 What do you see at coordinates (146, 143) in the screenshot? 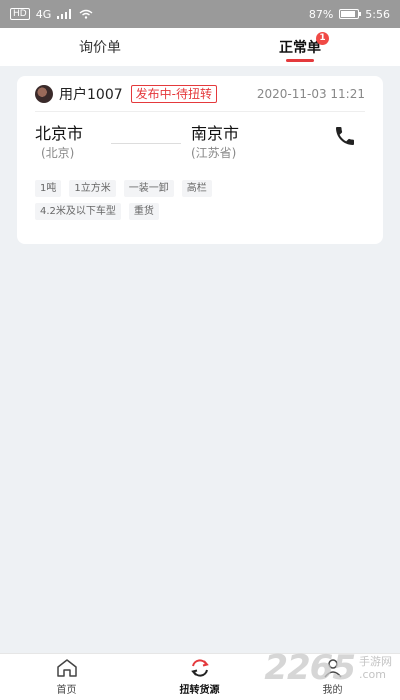
I see `route-line` at bounding box center [146, 143].